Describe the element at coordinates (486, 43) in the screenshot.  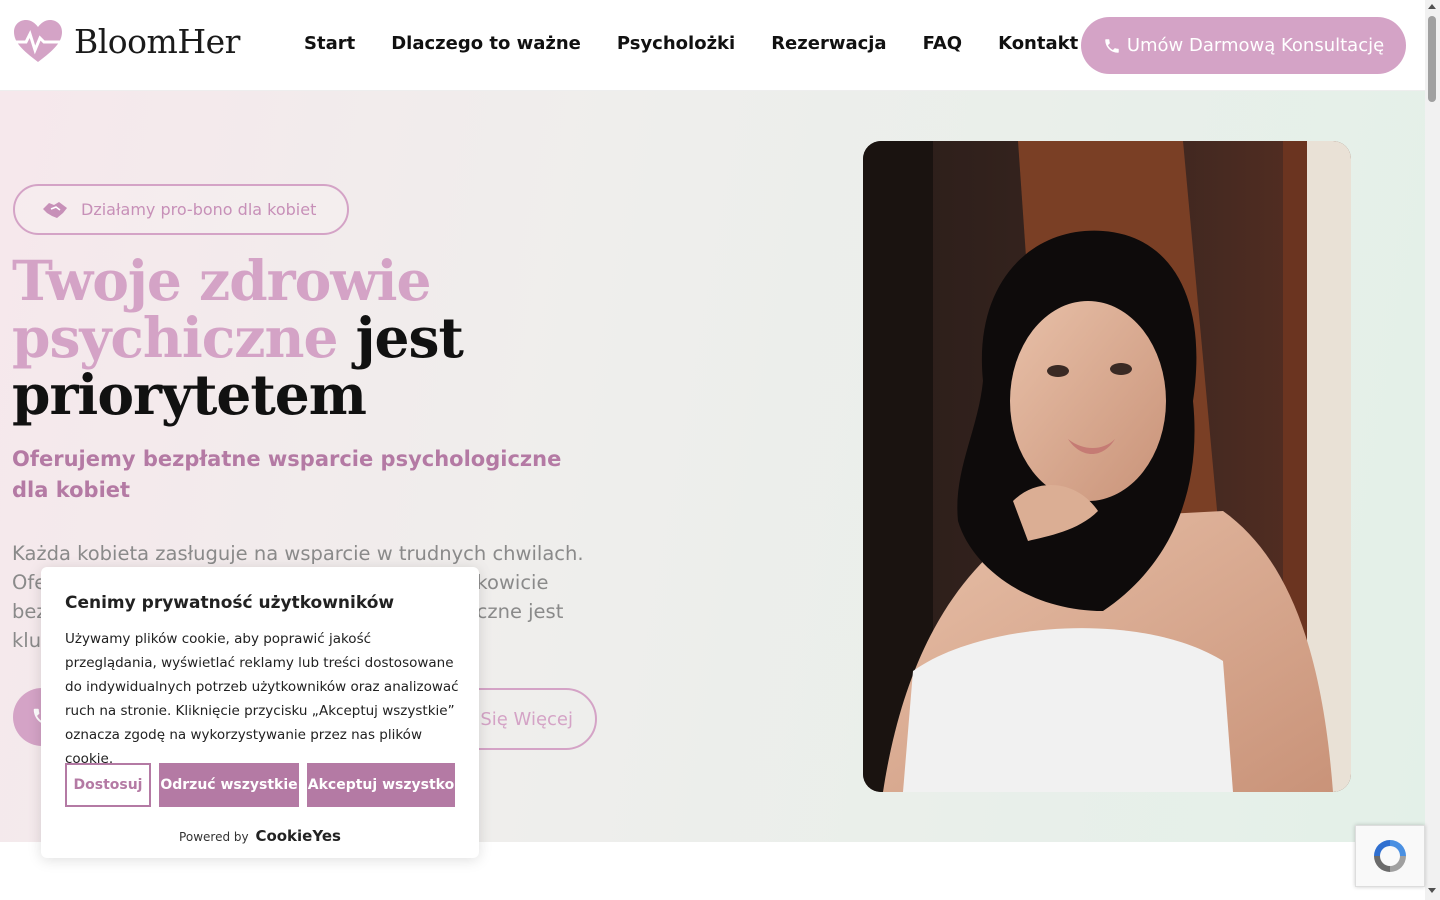
I see `nav-item-why: Dlaczego to ważne` at that location.